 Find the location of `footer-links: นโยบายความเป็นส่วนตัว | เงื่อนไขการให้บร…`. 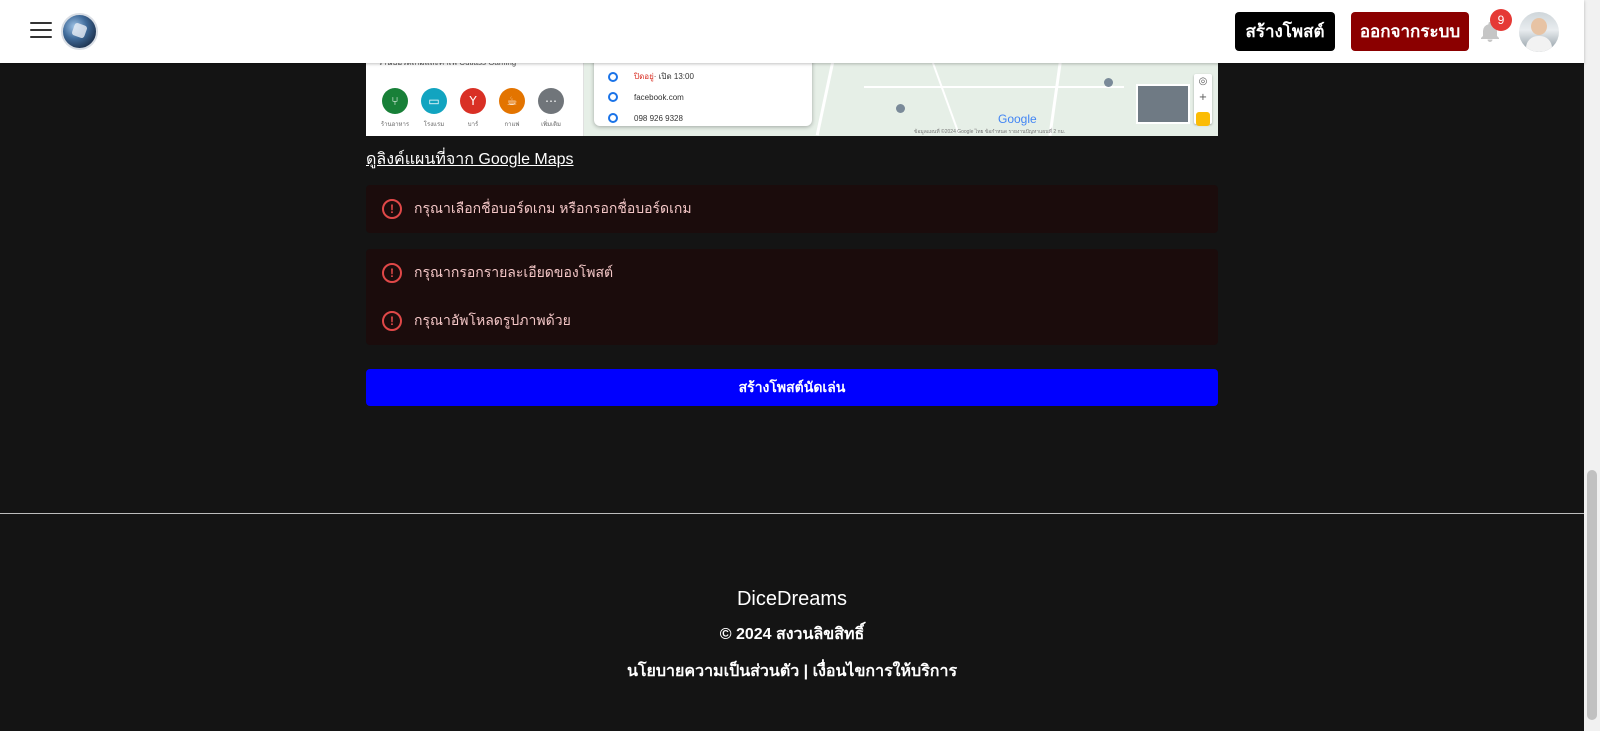

footer-links: นโยบายความเป็นส่วนตัว | เงื่อนไขการให้บร… is located at coordinates (792, 671).